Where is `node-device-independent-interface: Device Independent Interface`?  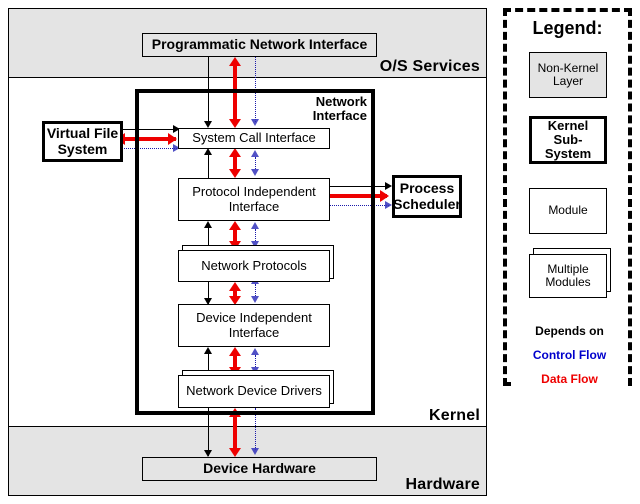
node-device-independent-interface: Device Independent Interface is located at coordinates (254, 325).